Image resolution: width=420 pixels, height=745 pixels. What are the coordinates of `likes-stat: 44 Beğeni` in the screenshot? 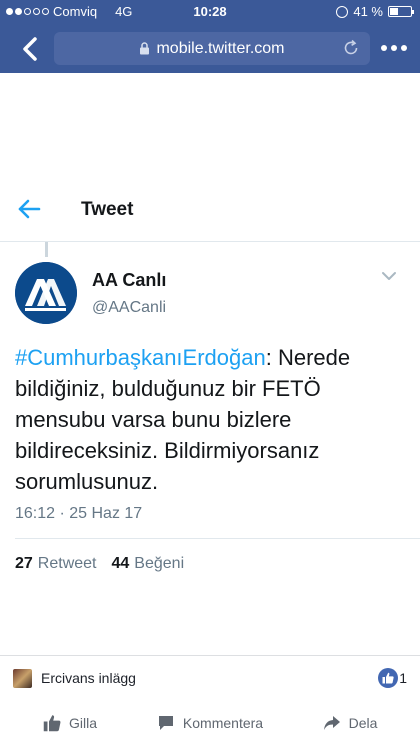 It's located at (148, 564).